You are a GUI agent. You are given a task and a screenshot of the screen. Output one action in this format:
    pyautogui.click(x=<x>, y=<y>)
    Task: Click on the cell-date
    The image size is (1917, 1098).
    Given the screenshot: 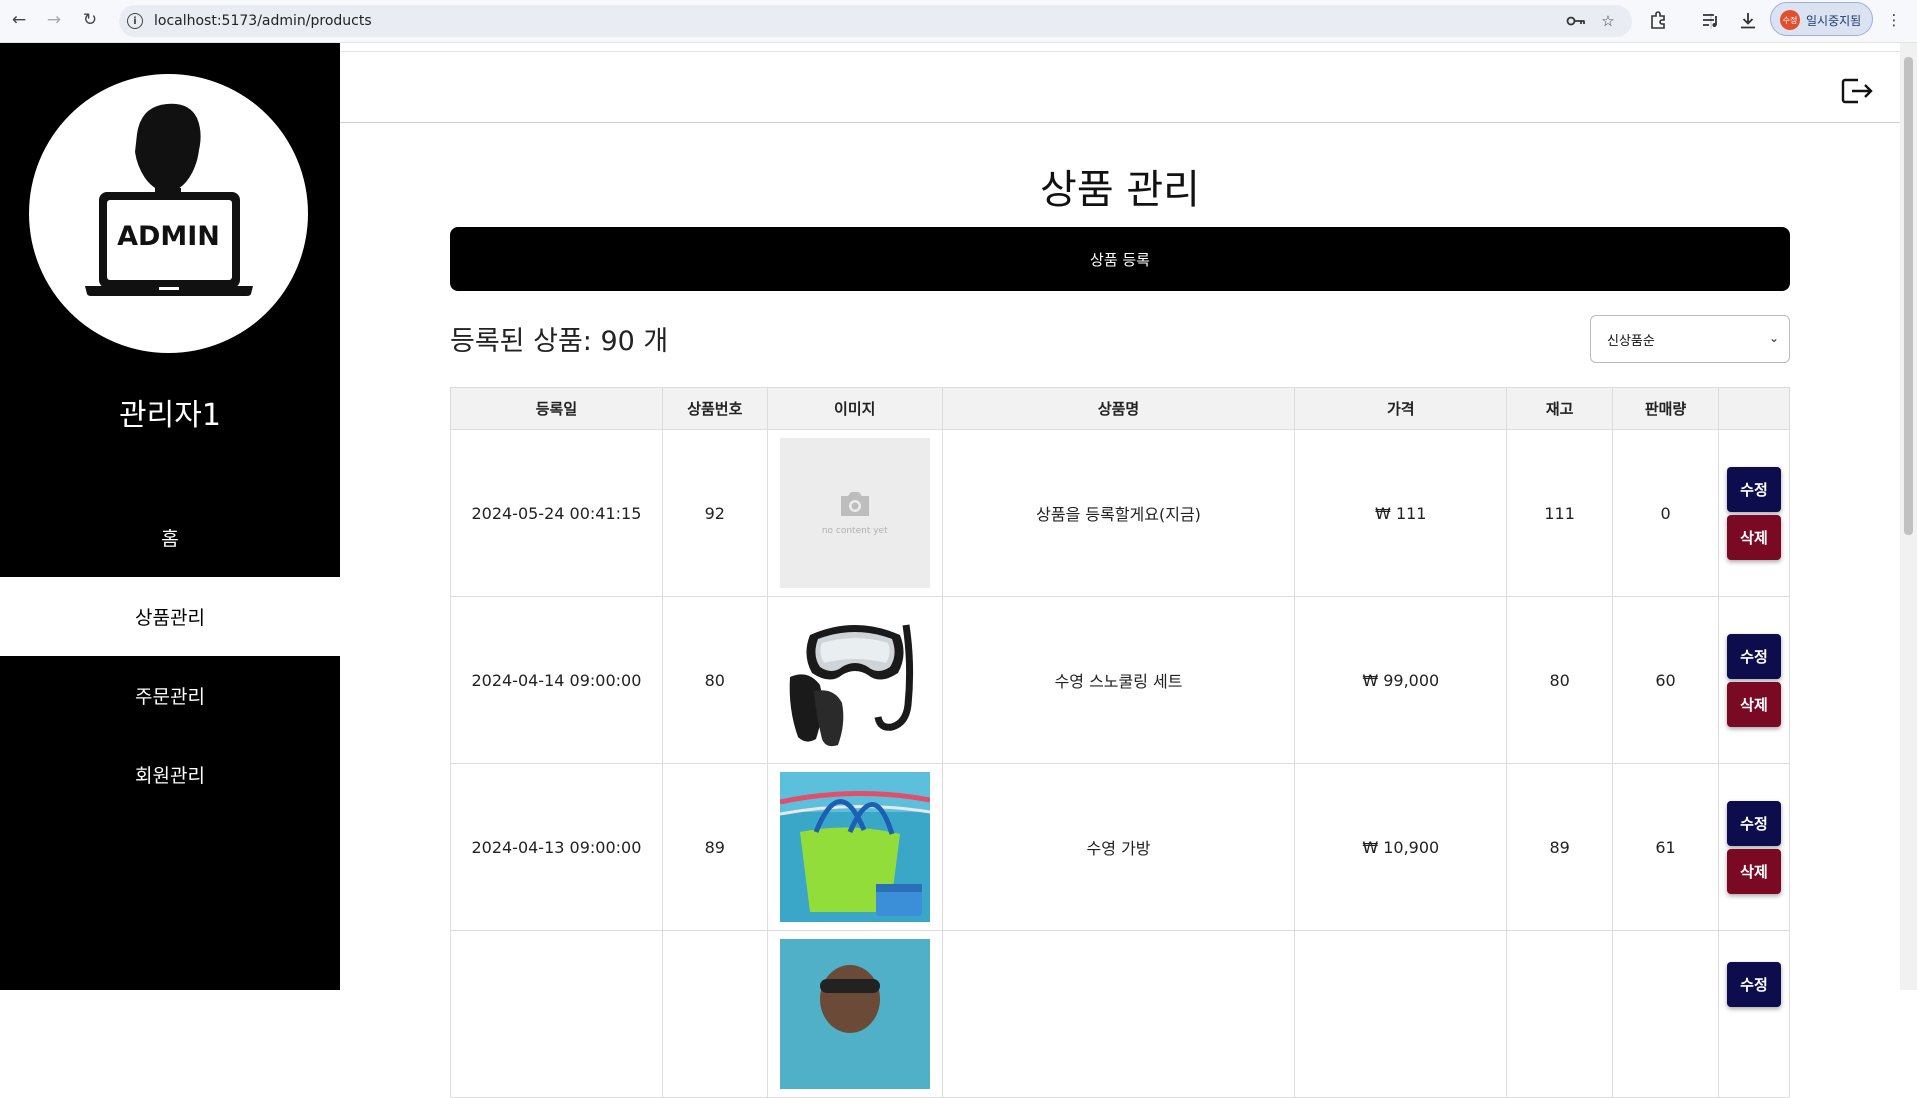 What is the action you would take?
    pyautogui.click(x=556, y=1014)
    